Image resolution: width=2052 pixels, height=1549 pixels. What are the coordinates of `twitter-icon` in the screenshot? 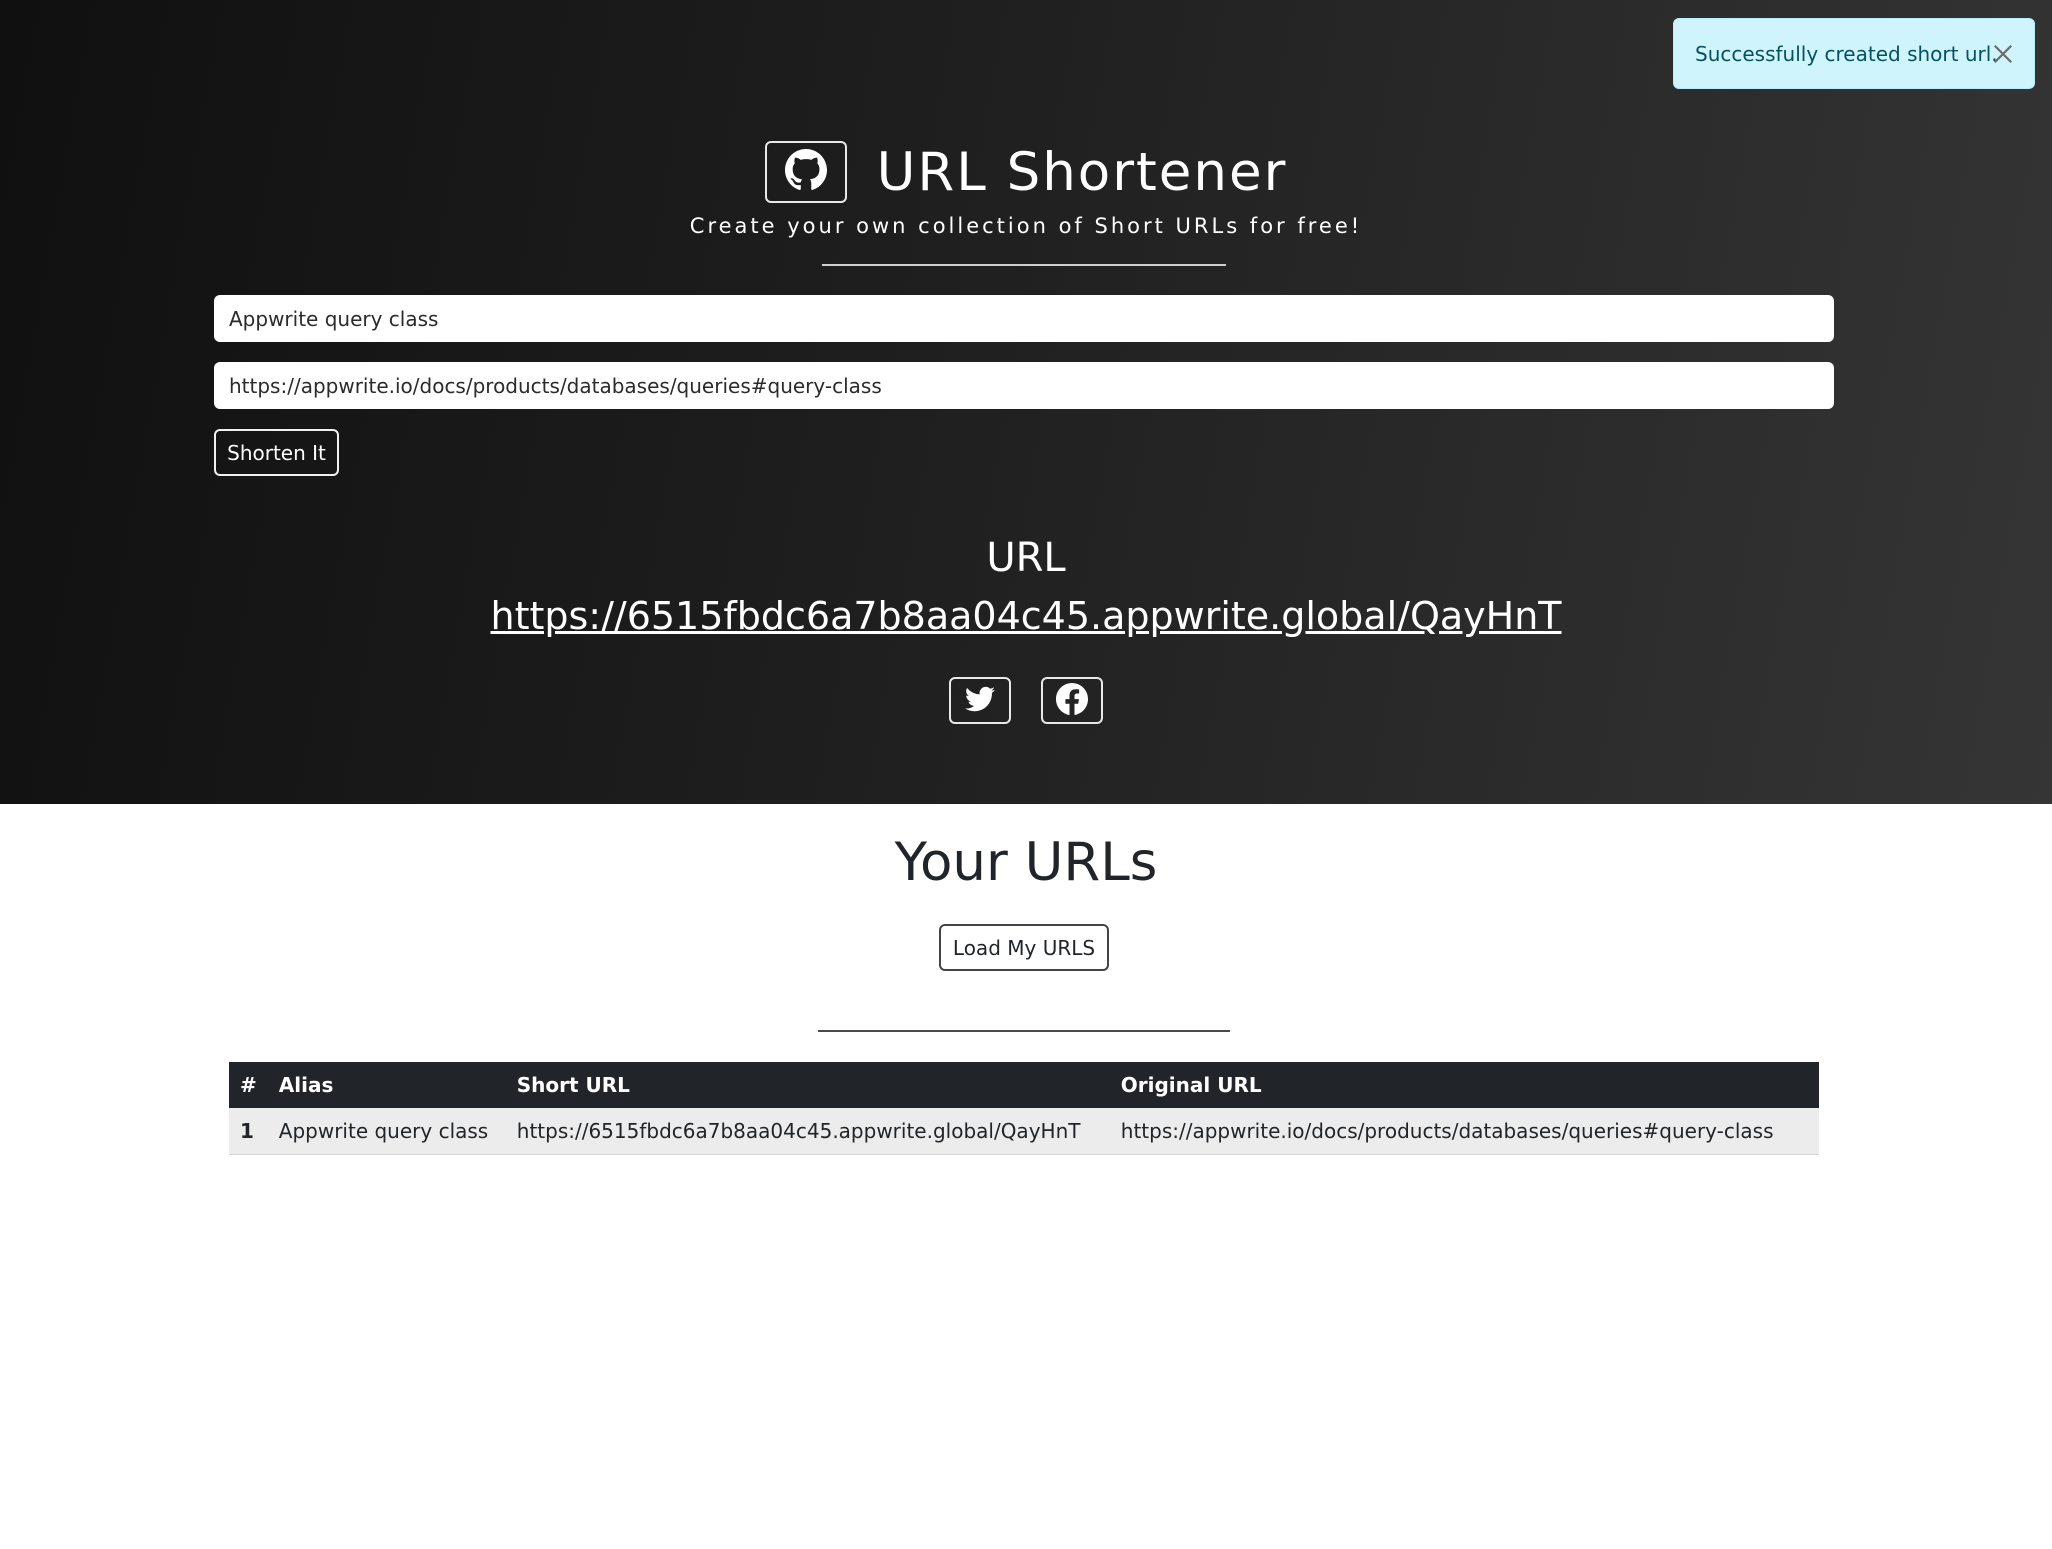 It's located at (980, 701).